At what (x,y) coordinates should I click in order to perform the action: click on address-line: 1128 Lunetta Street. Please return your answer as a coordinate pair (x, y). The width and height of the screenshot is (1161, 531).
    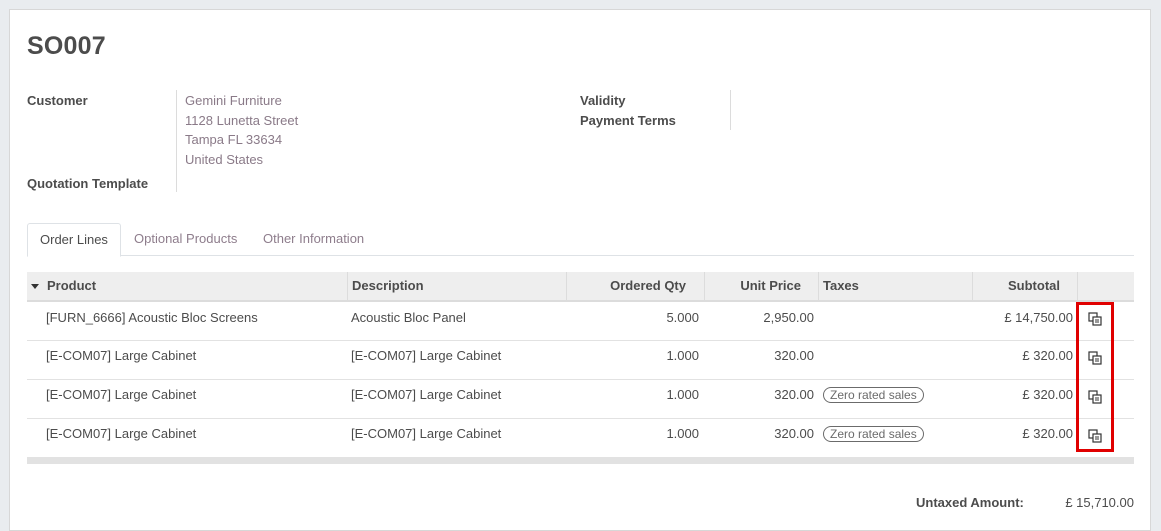
    Looking at the image, I should click on (242, 120).